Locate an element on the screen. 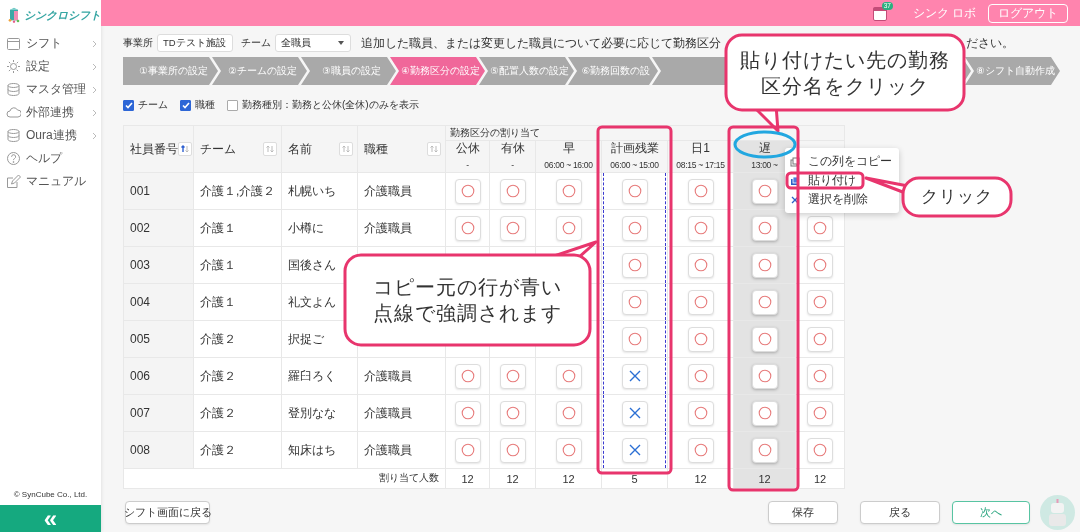  column-header: 日1 is located at coordinates (700, 148).